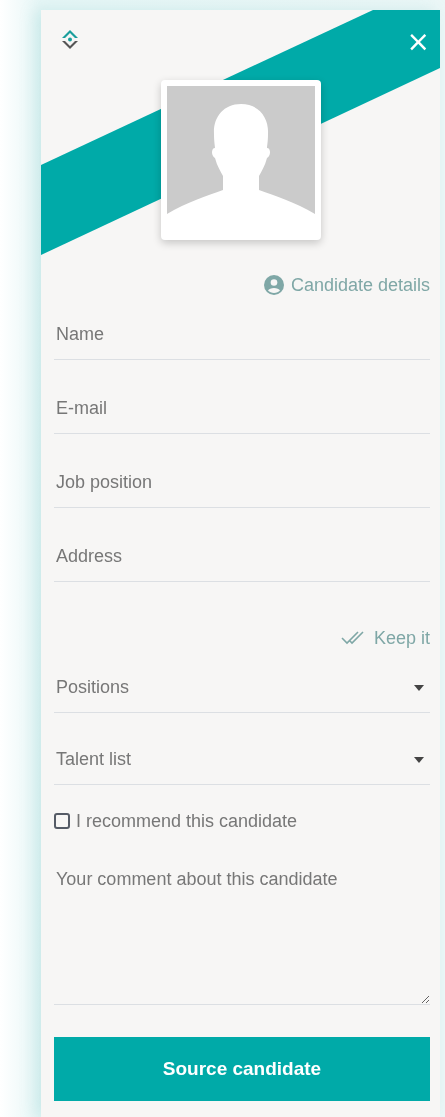 This screenshot has height=1117, width=445. I want to click on text-field: Address, so click(242, 557).